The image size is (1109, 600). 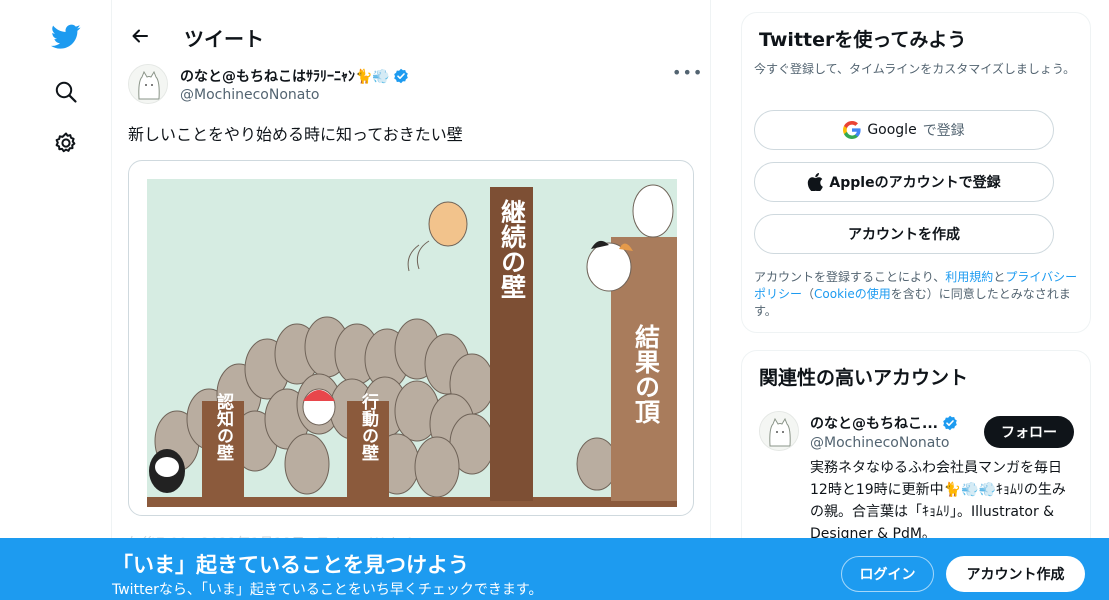 I want to click on google-signup-suffix: で登録, so click(x=943, y=131).